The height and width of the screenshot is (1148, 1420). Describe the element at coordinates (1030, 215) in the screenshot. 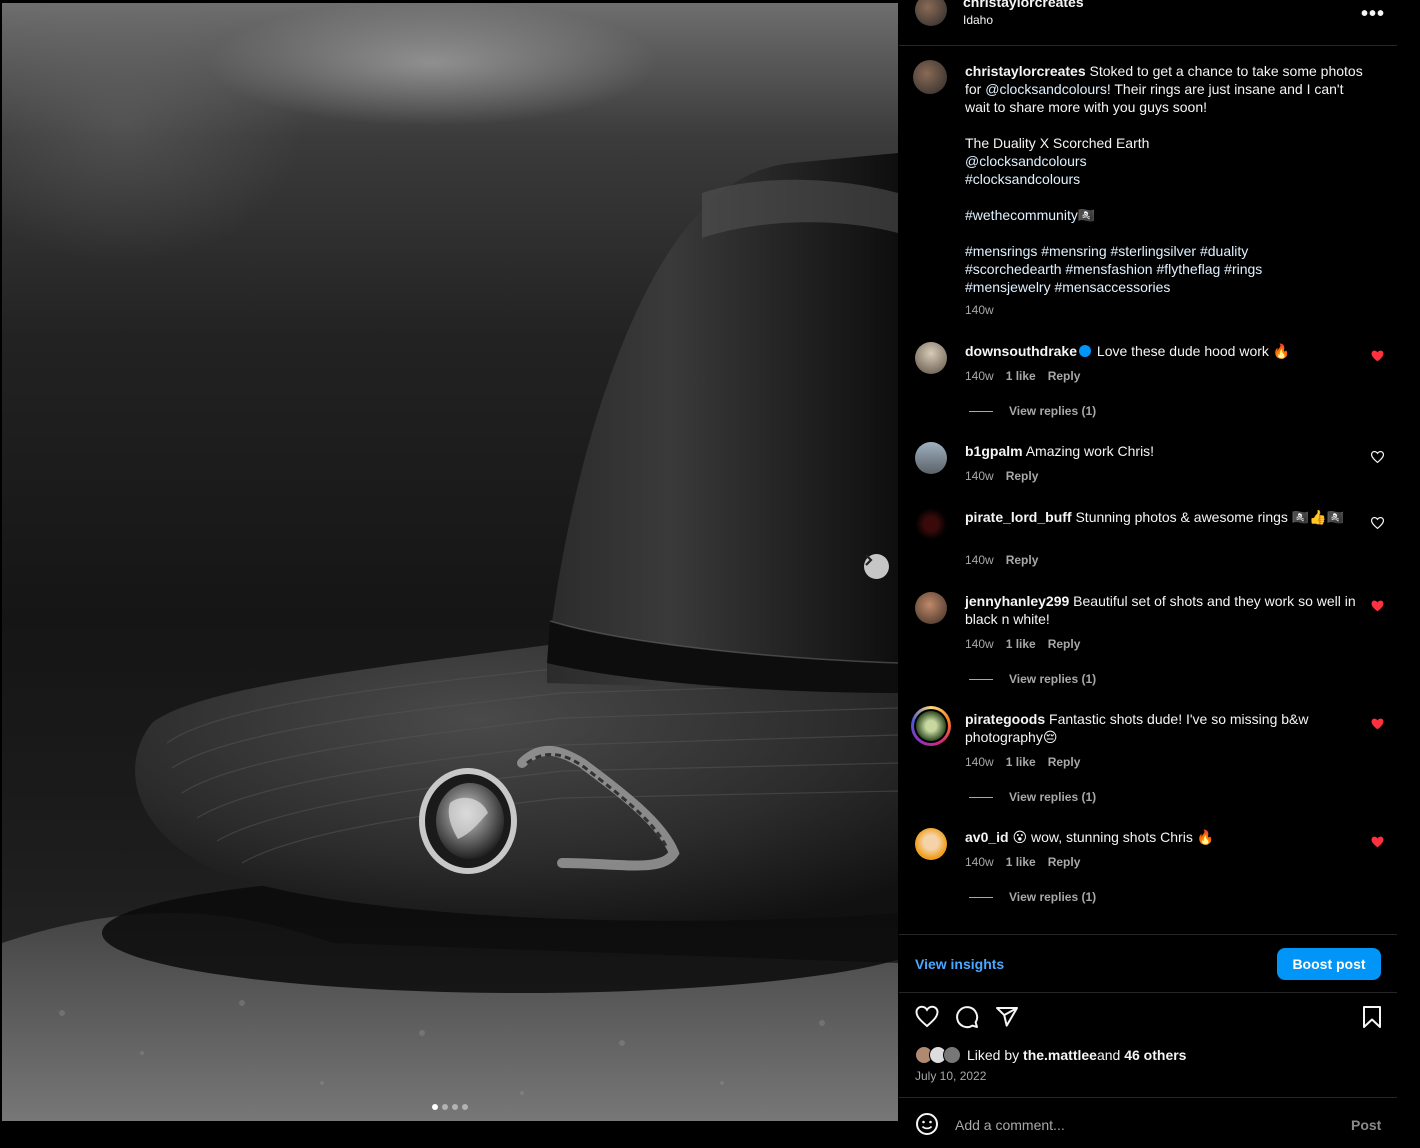

I see `hashtag: #wethecommunity🏴‍☠️` at that location.